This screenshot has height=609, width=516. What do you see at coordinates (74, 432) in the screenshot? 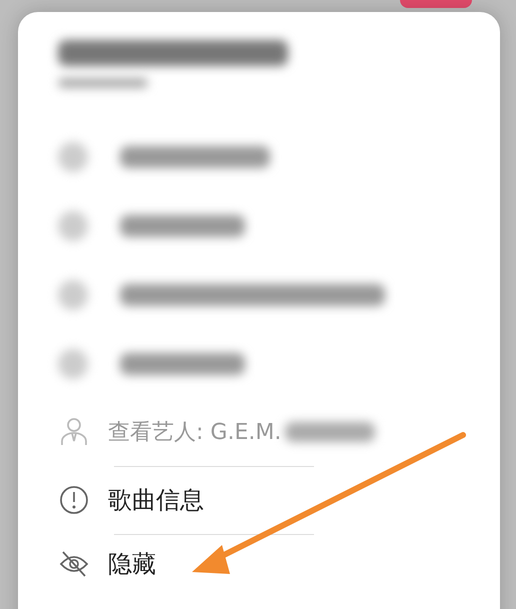
I see `person-icon` at bounding box center [74, 432].